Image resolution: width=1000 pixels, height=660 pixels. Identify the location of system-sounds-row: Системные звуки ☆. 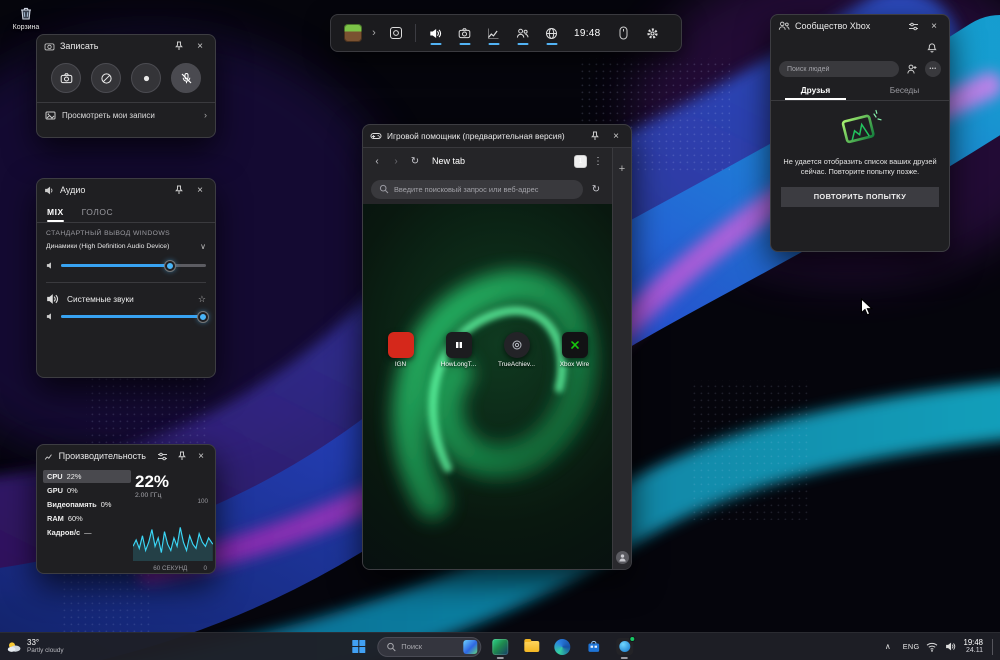
(126, 295).